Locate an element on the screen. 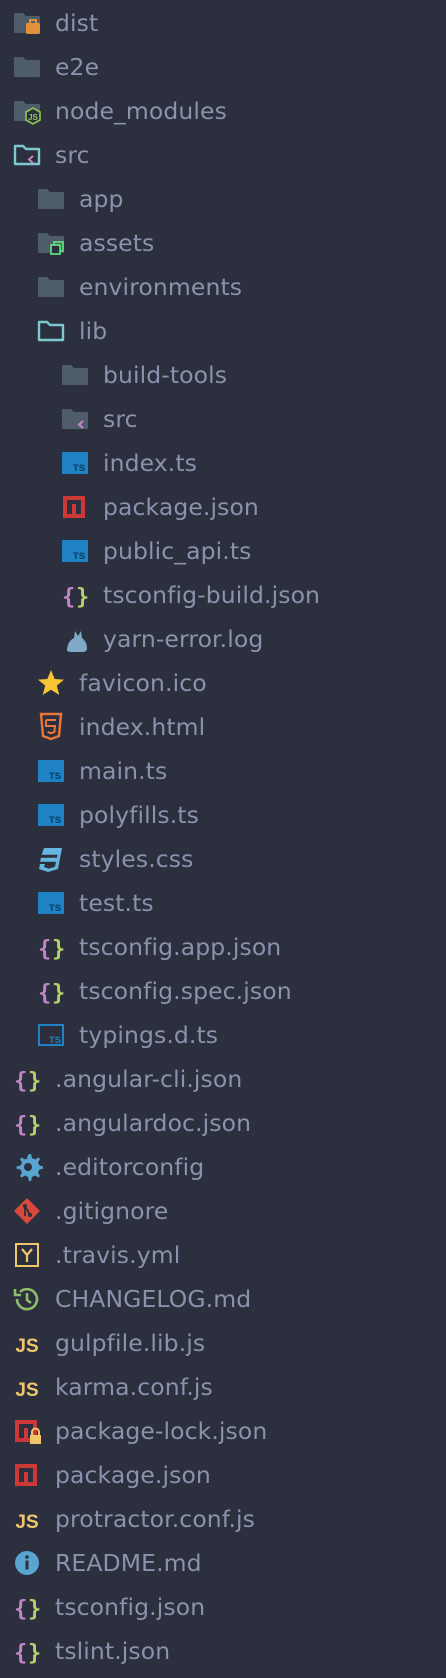  svg-text: JS is located at coordinates (26, 1390).